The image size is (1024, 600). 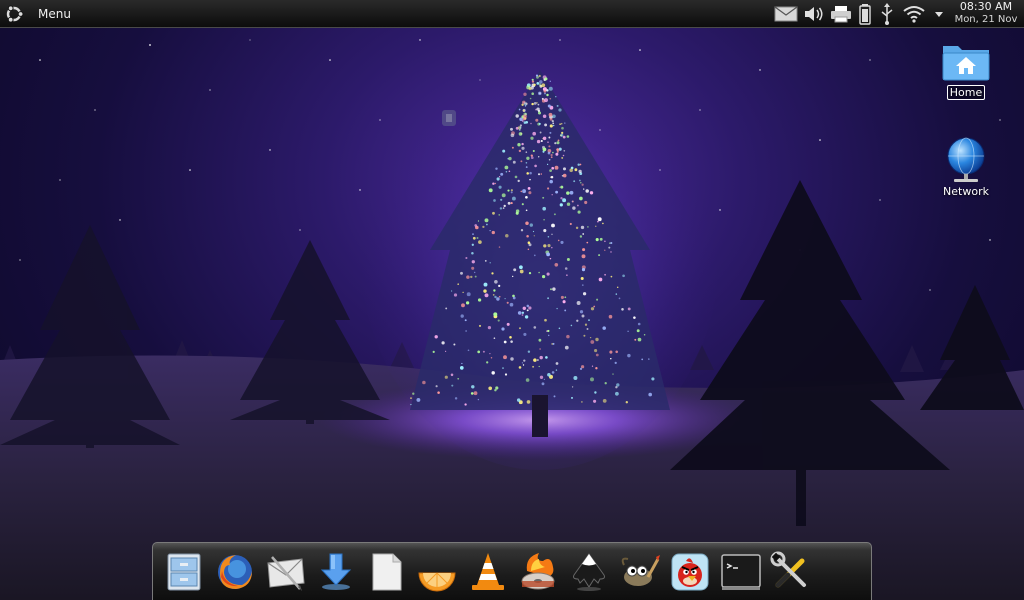 I want to click on dock-item-mail, so click(x=285, y=572).